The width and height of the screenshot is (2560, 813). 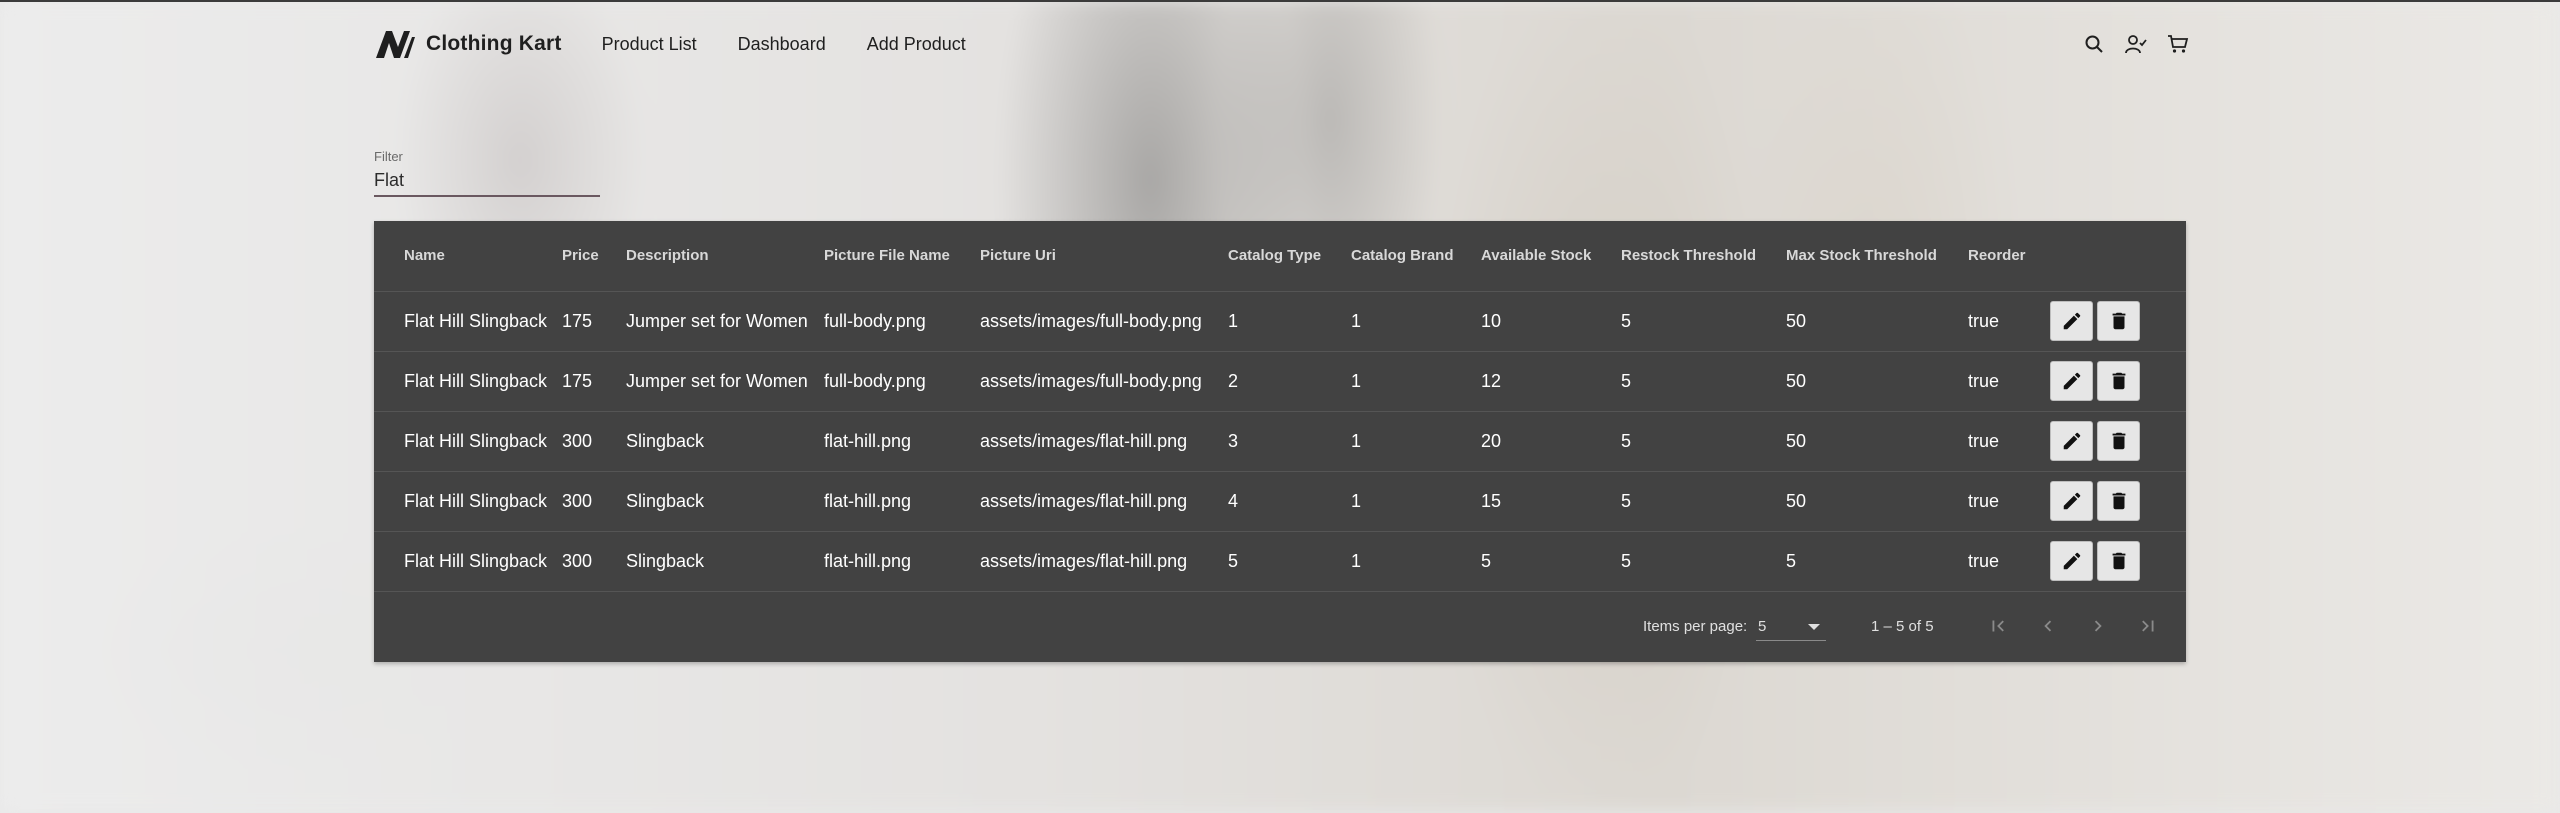 I want to click on cell-catalog-type: 4, so click(x=1289, y=501).